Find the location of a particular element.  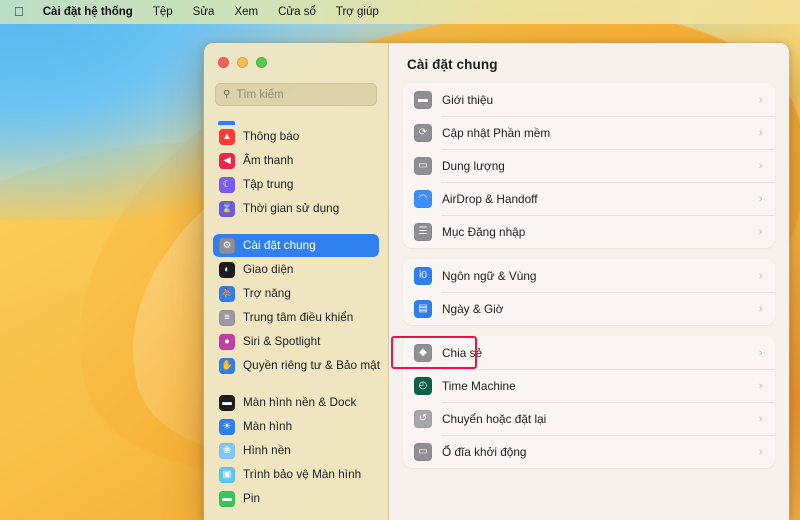

settings-row-label: Dung lượng is located at coordinates (473, 165).